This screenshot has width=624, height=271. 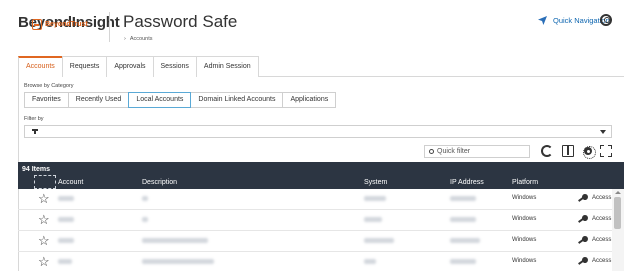 What do you see at coordinates (237, 100) in the screenshot?
I see `category-domain-linked-accounts: Domain Linked Accounts` at bounding box center [237, 100].